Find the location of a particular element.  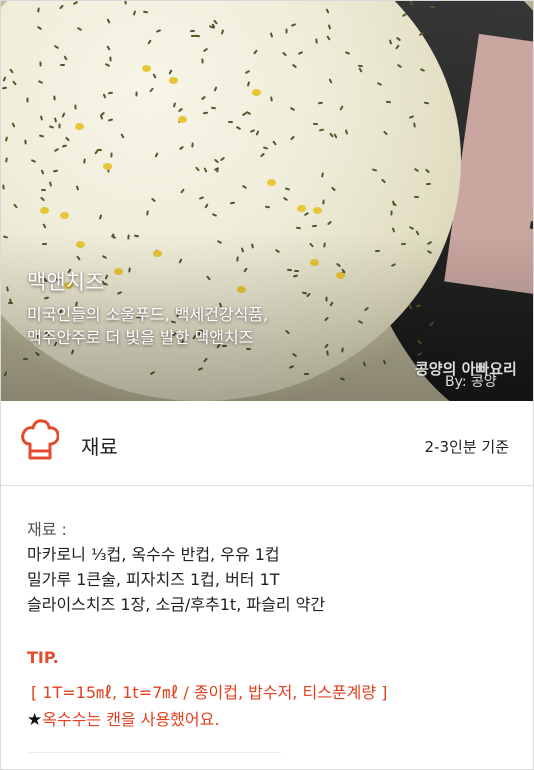

tip-corn-note: ★옥수수는 캔을 사용했어요. is located at coordinates (123, 718).